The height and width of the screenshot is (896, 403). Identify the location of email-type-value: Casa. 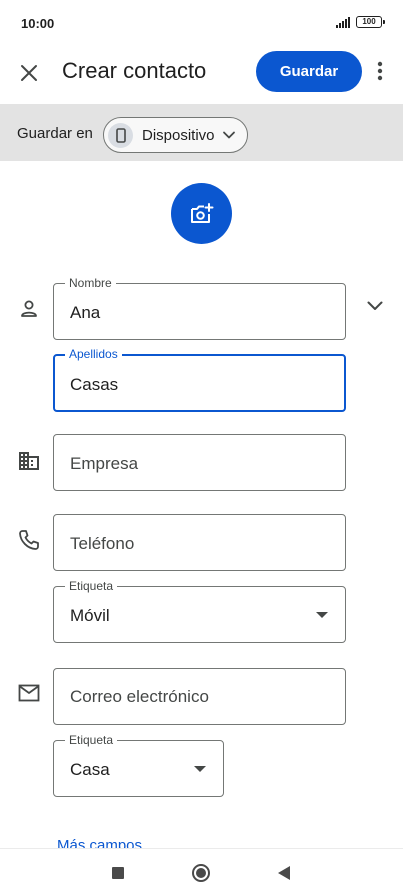
(90, 769).